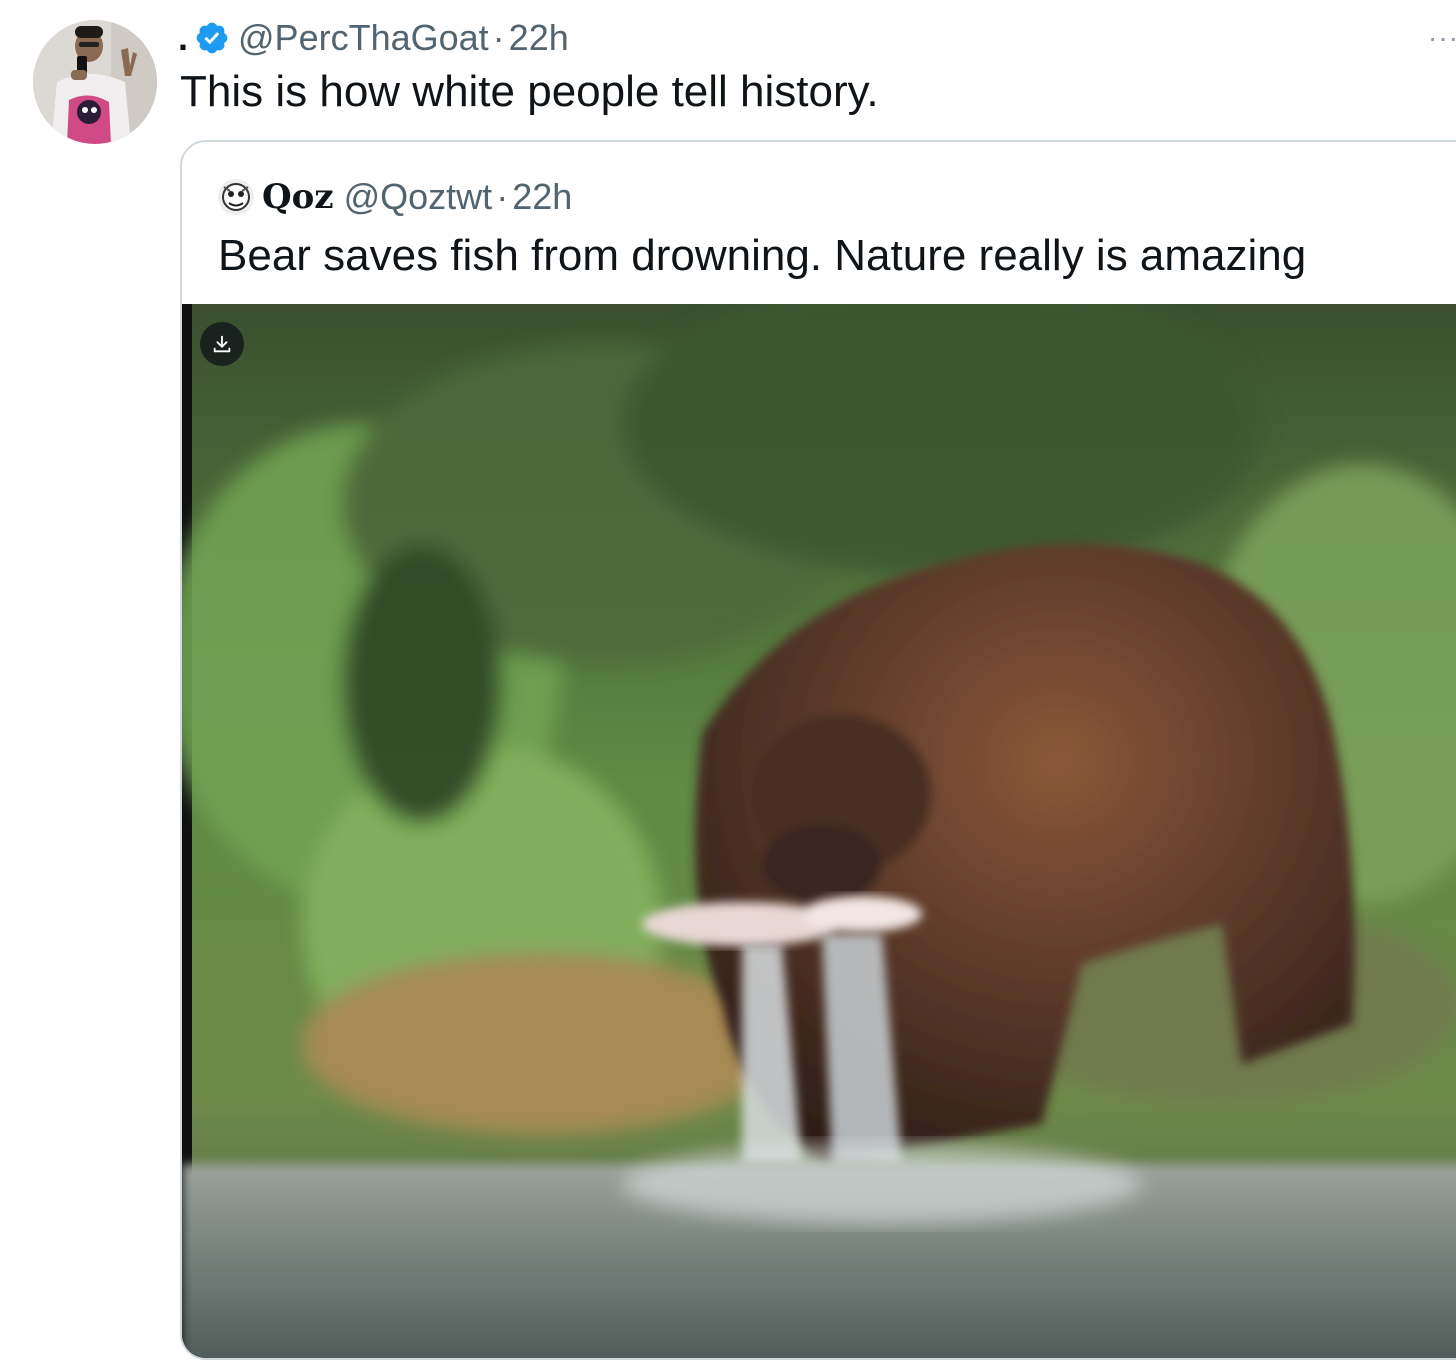 This screenshot has width=1456, height=1360. I want to click on tweet-header: . @PercThaGoat · 22h, so click(373, 38).